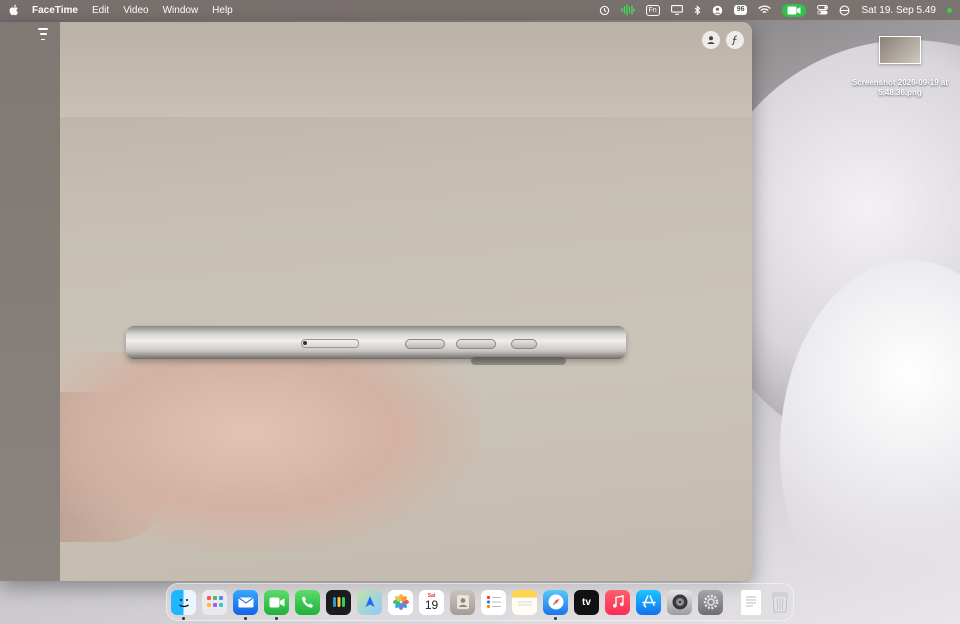 This screenshot has width=960, height=624. What do you see at coordinates (735, 40) in the screenshot?
I see `effects-button` at bounding box center [735, 40].